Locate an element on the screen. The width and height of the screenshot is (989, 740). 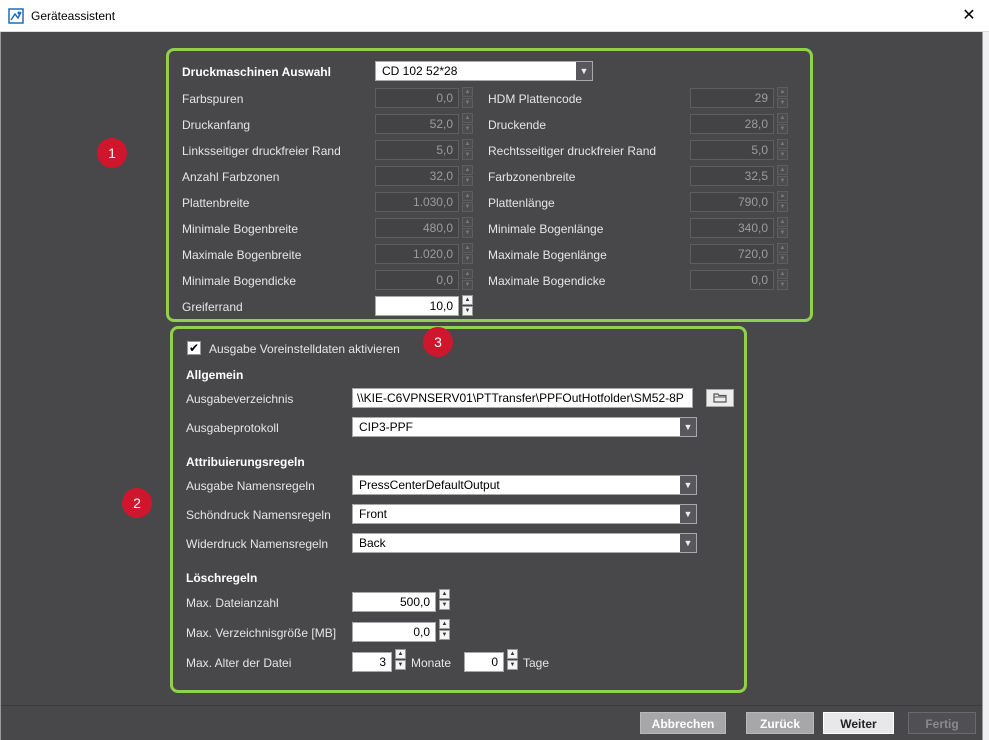
field-label-greiferrand: Greiferrand is located at coordinates (212, 307).